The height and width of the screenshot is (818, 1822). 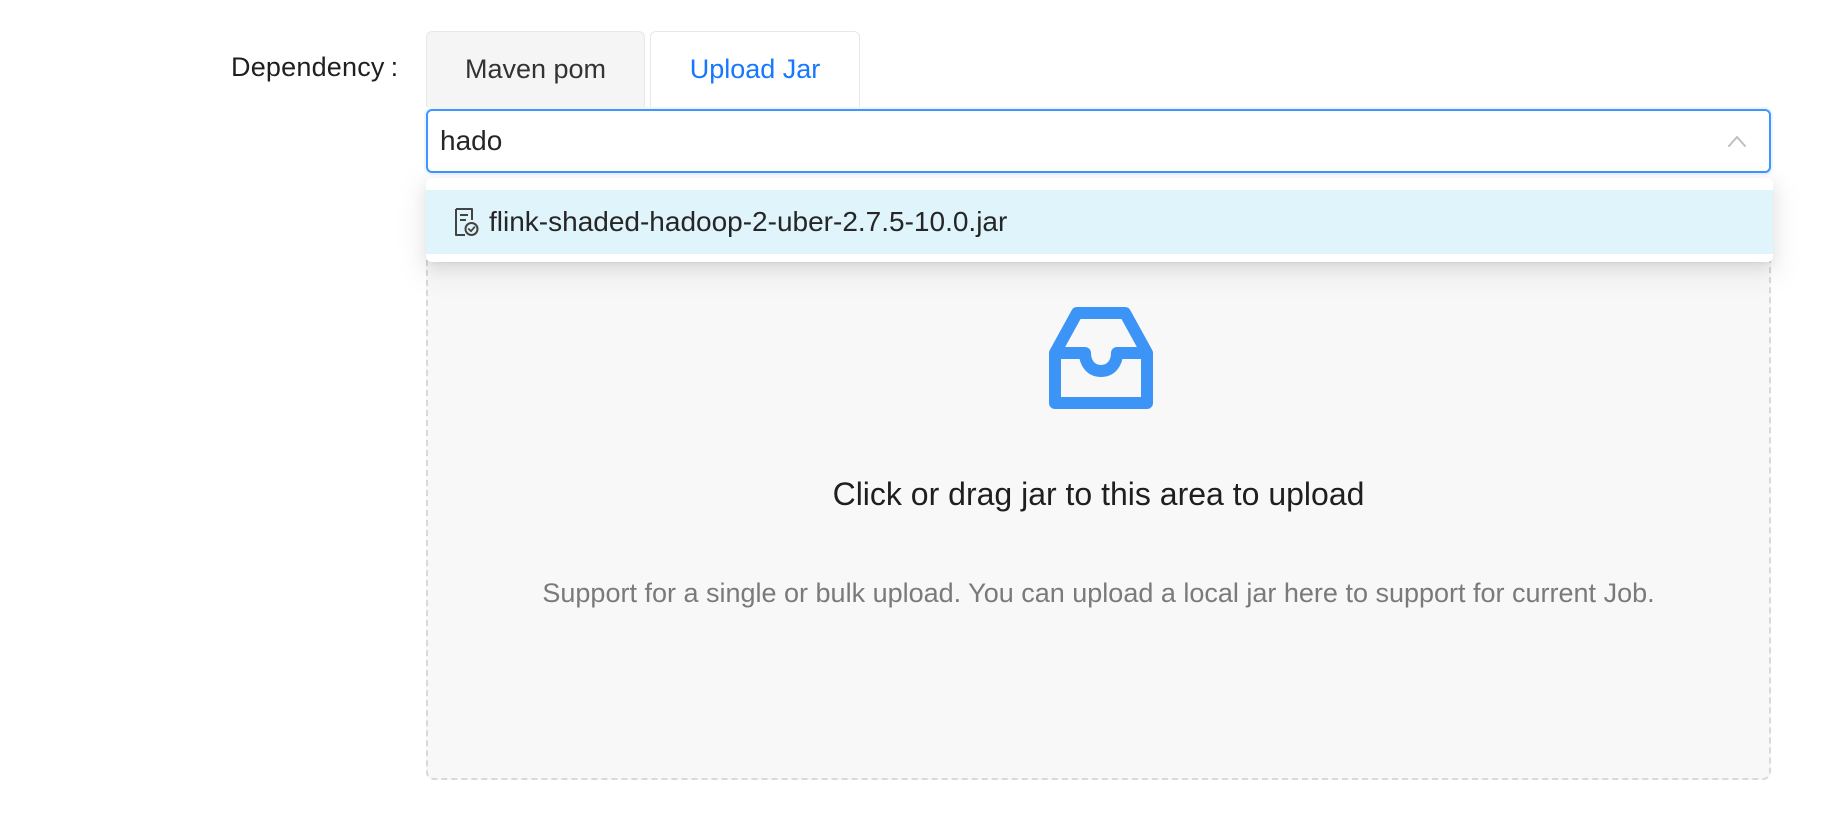 What do you see at coordinates (394, 67) in the screenshot?
I see `dependency-label-colon: :` at bounding box center [394, 67].